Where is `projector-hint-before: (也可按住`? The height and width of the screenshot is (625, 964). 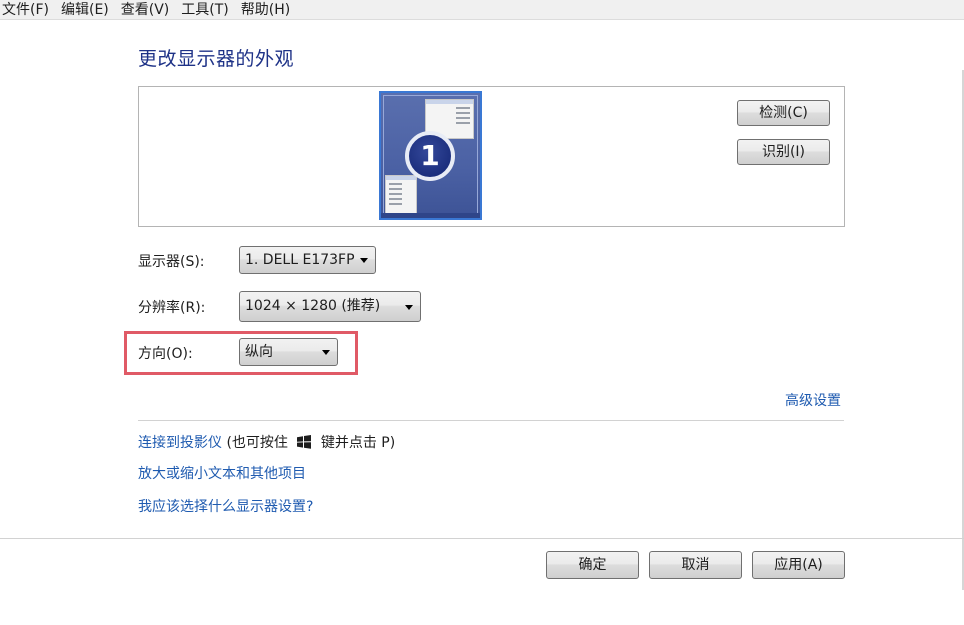
projector-hint-before: (也可按住 is located at coordinates (257, 443).